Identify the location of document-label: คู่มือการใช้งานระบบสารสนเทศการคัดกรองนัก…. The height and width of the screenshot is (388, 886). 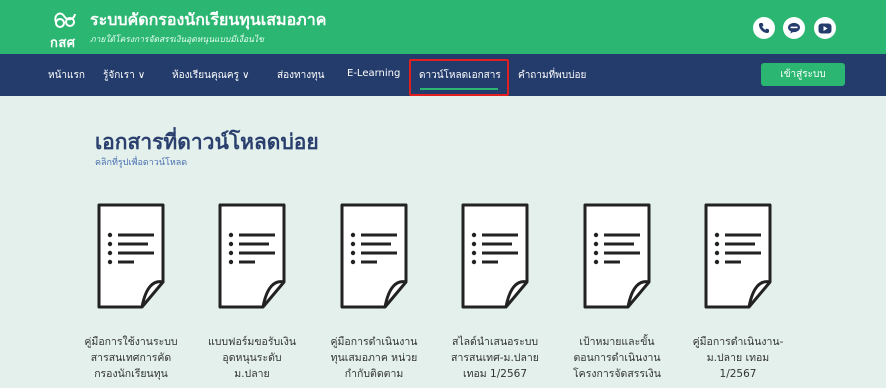
(131, 358).